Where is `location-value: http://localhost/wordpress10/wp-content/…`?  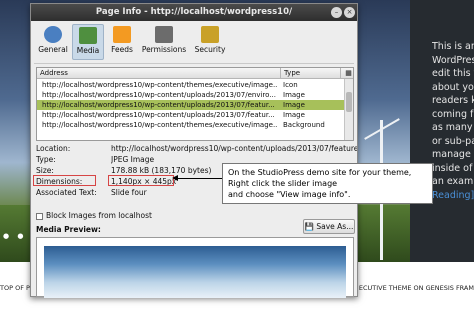 location-value: http://localhost/wordpress10/wp-content/… is located at coordinates (234, 148).